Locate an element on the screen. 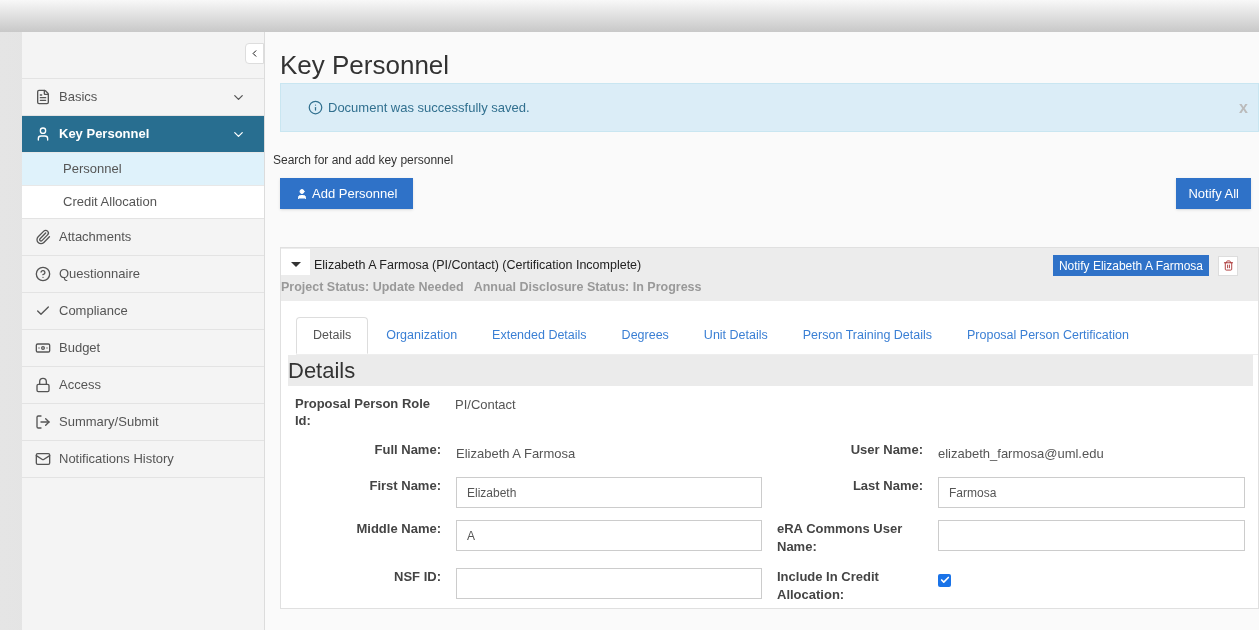 The image size is (1259, 630). question-icon is located at coordinates (43, 274).